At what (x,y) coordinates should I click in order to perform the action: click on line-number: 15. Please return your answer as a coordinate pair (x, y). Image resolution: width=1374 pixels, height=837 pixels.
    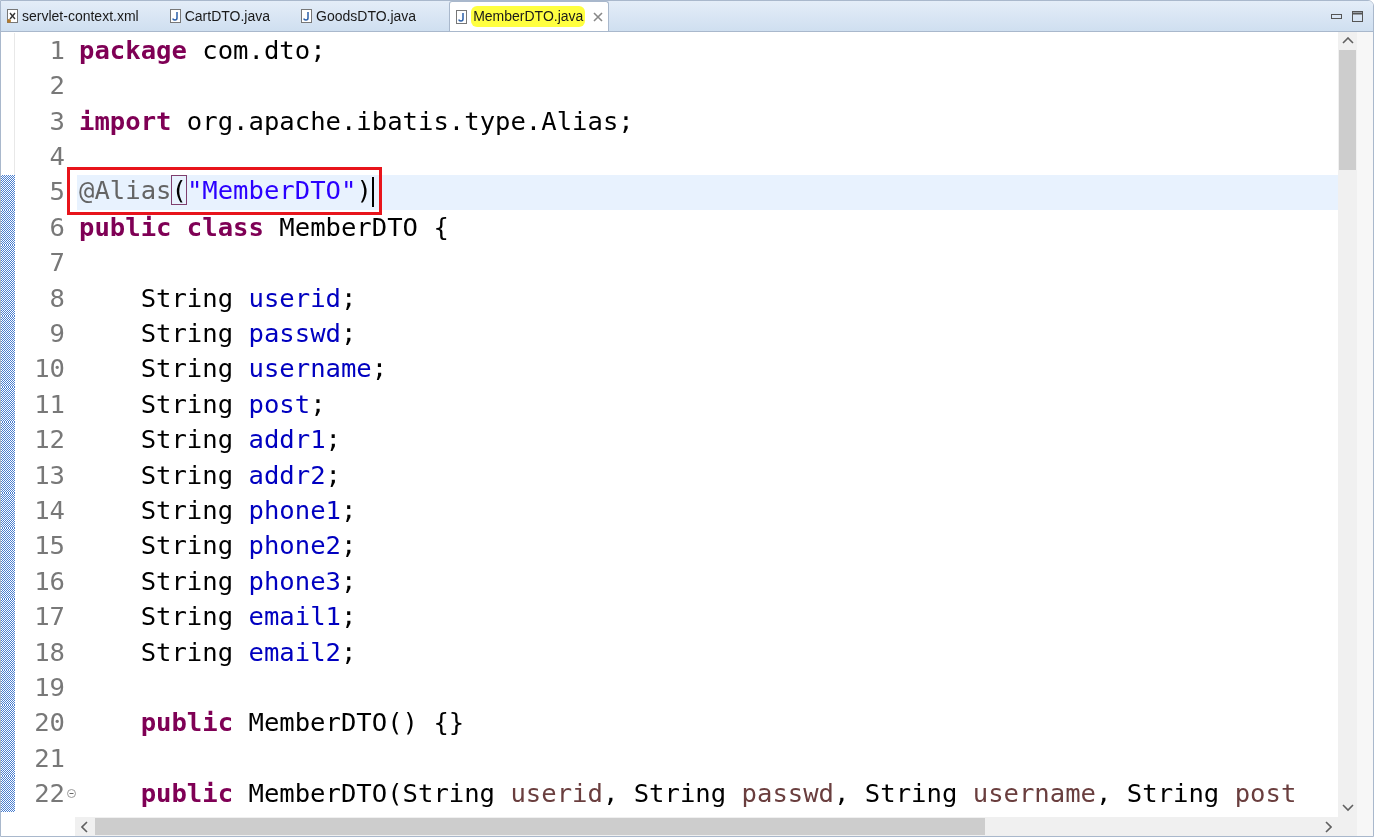
    Looking at the image, I should click on (49, 545).